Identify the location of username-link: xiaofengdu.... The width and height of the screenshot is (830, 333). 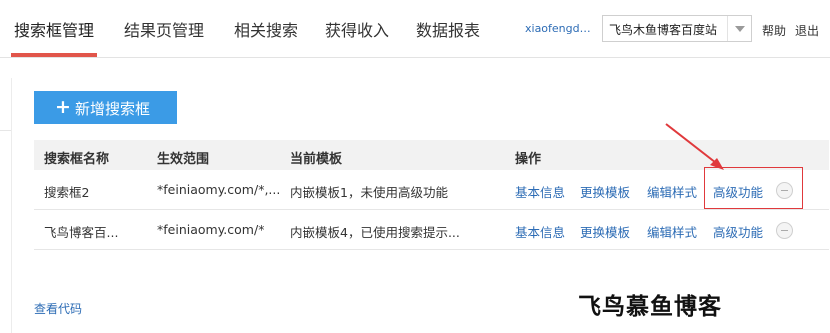
(561, 28).